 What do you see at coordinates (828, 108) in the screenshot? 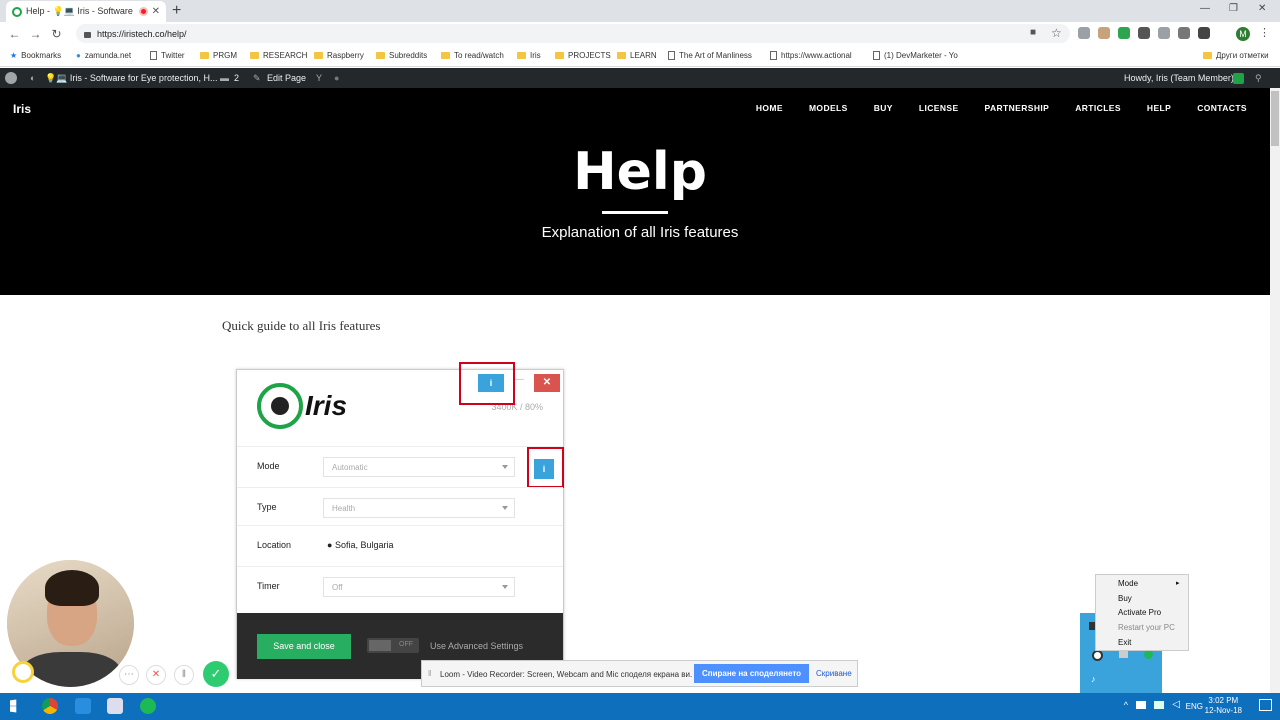
I see `menu-item-models: MODELS` at bounding box center [828, 108].